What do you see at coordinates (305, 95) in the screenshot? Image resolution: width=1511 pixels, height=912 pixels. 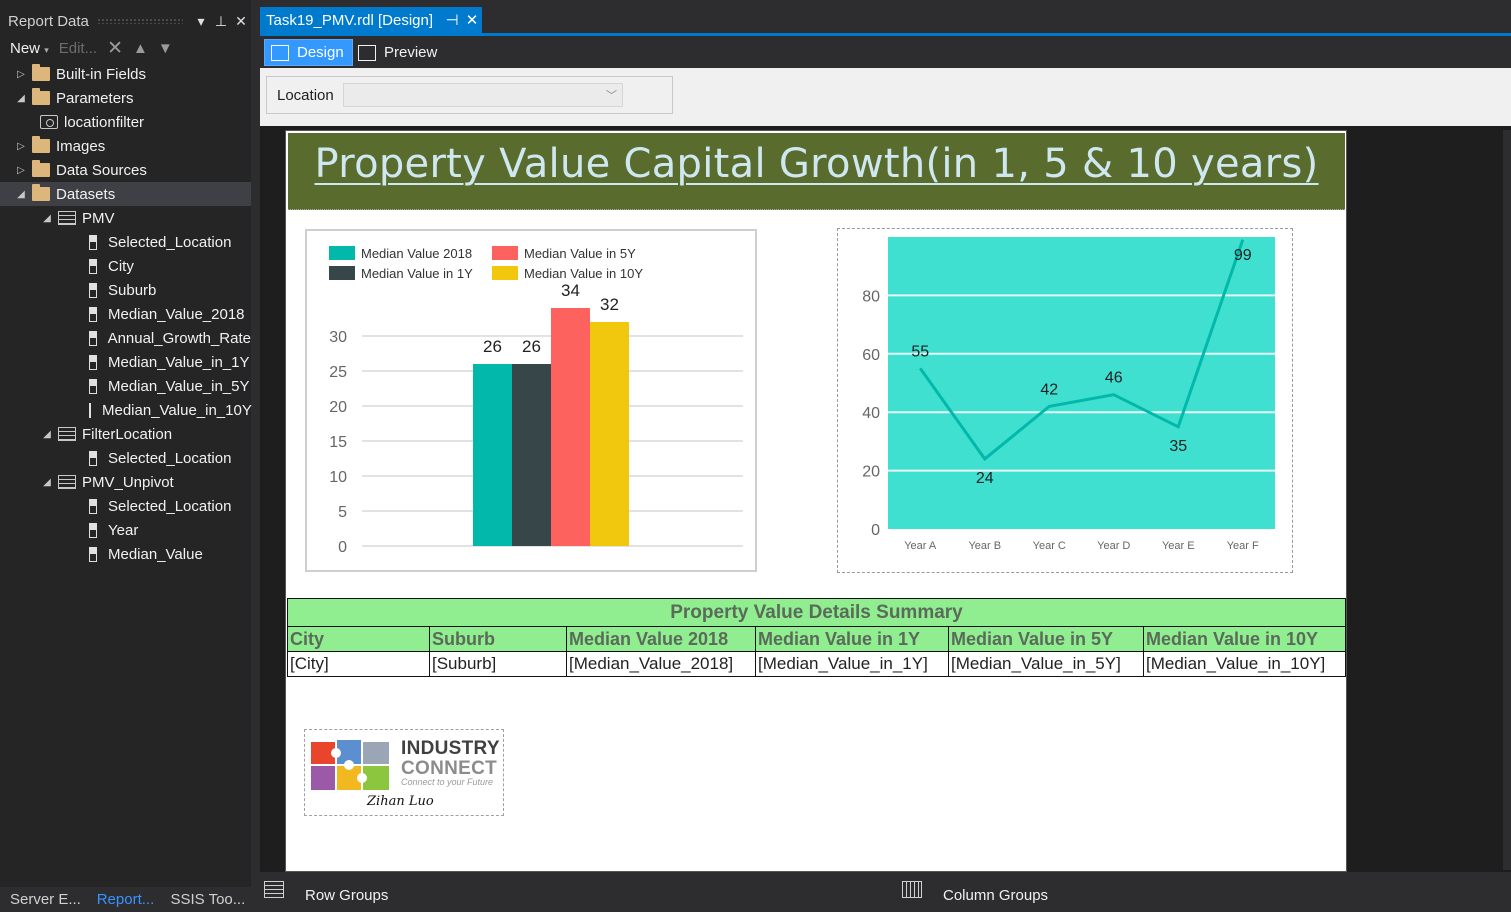 I see `location-label: Location` at bounding box center [305, 95].